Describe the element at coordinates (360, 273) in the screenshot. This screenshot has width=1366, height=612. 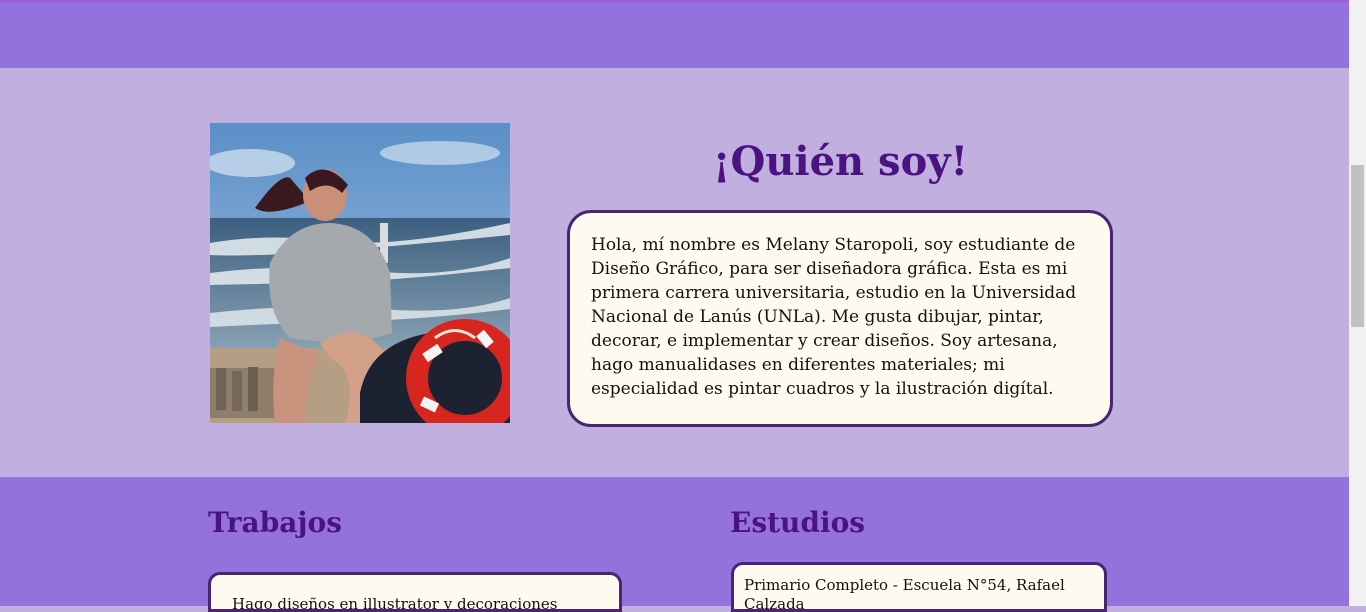
I see `profile-photo` at that location.